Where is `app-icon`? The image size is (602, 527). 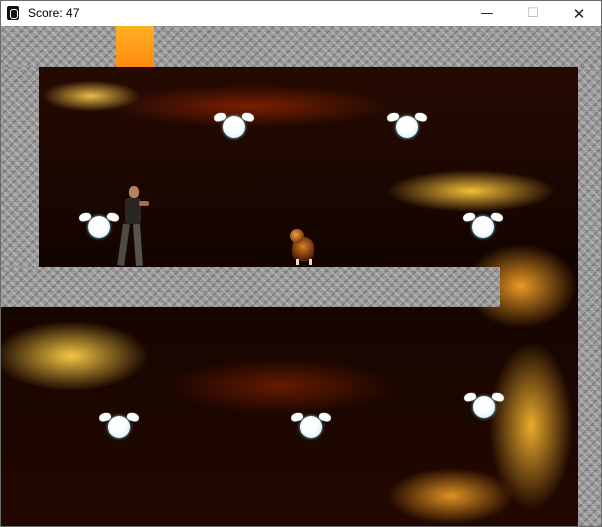 app-icon is located at coordinates (13, 13).